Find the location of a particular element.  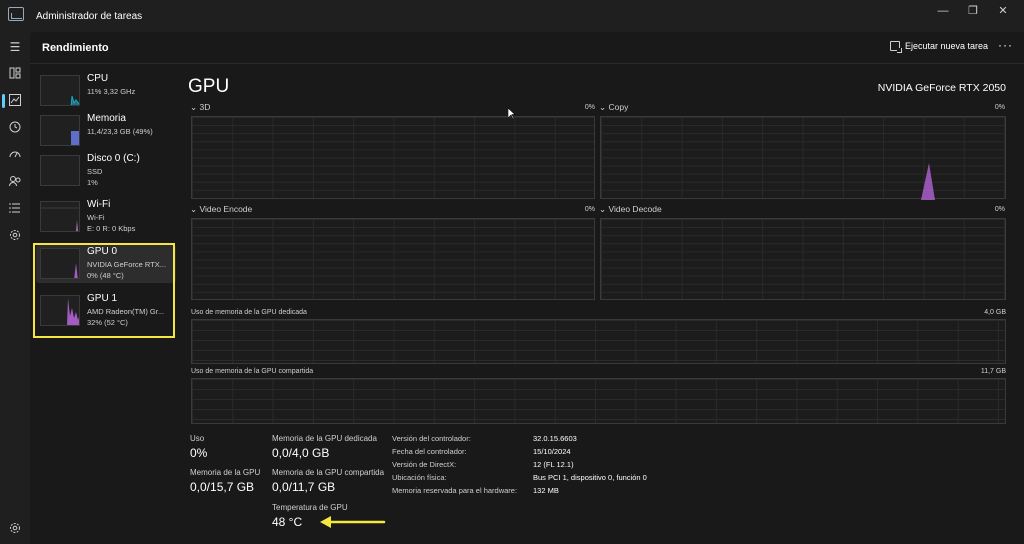

device-item-disk: Disco 0 (C:) SSD 1% is located at coordinates (106, 171).